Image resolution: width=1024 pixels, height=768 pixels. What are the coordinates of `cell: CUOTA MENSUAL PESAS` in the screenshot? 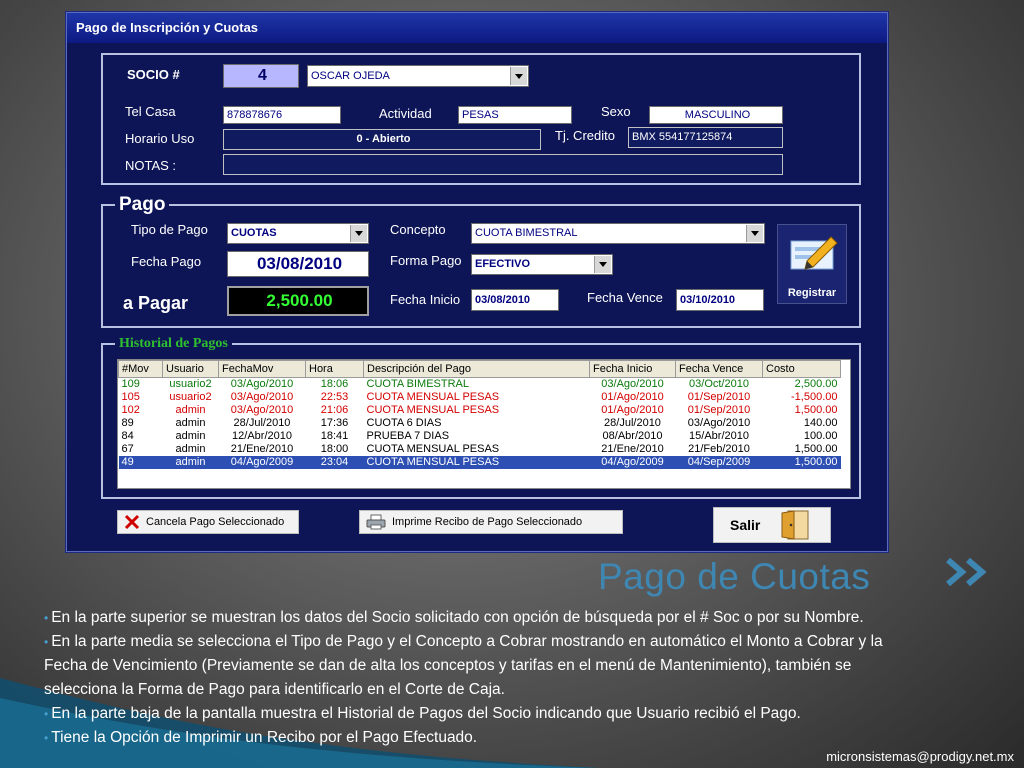 It's located at (433, 449).